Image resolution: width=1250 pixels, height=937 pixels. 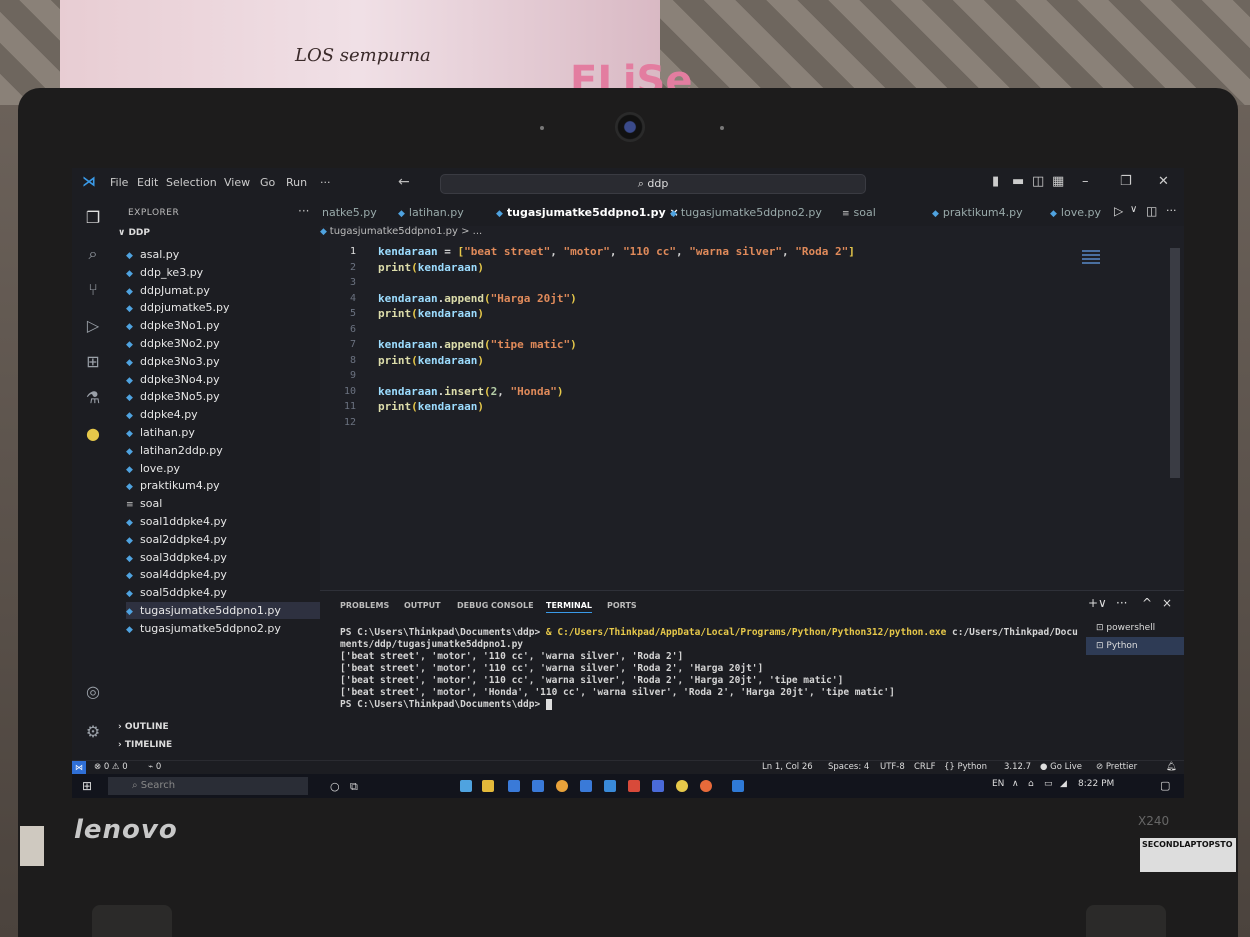 What do you see at coordinates (93, 290) in the screenshot?
I see `source-control-icon: ⑂` at bounding box center [93, 290].